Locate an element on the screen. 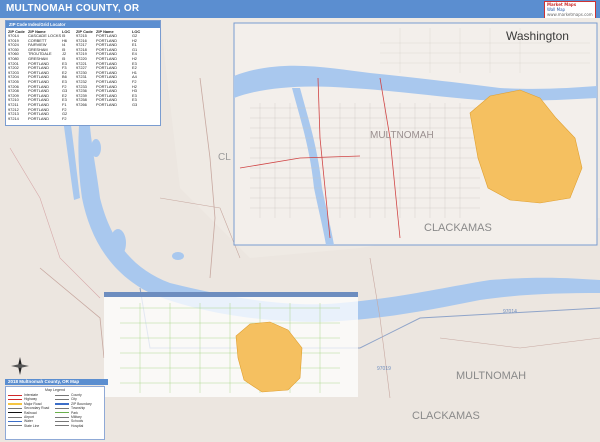 Image resolution: width=600 pixels, height=442 pixels. logo-line-3: www.marketmaps.com is located at coordinates (570, 14).